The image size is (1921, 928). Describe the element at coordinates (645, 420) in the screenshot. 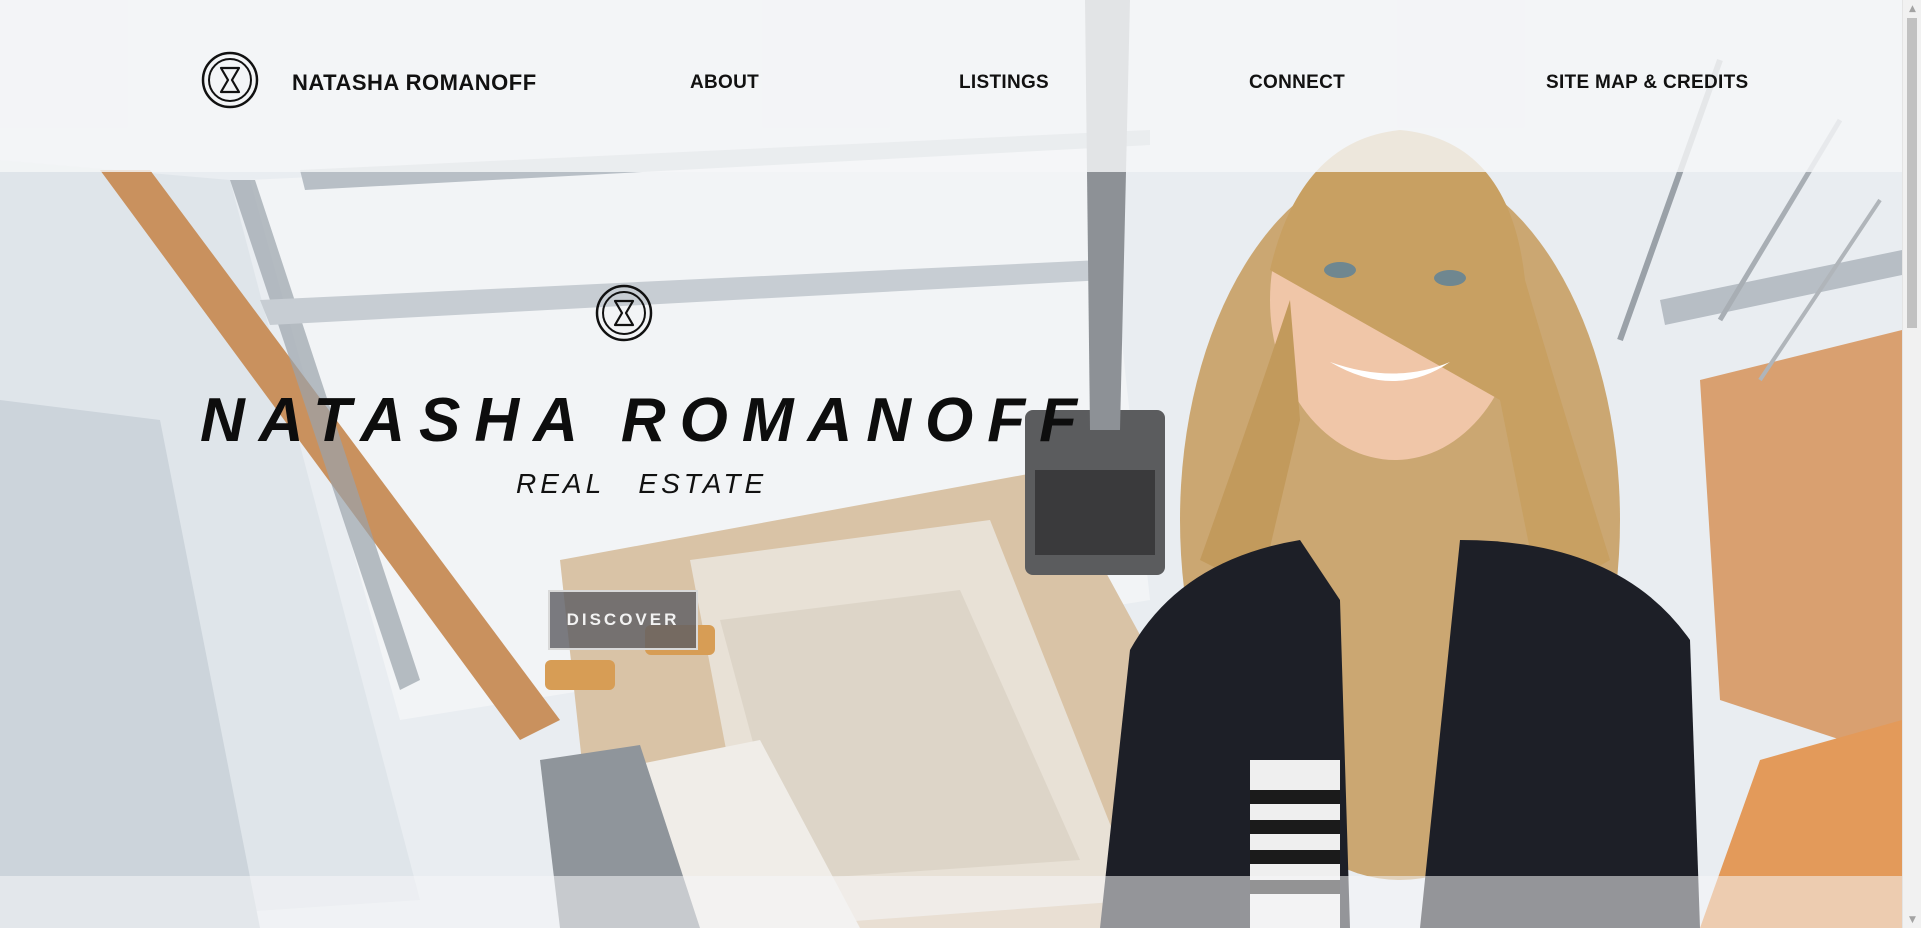

I see `hero-title: NATASHA ROMANOFF` at that location.